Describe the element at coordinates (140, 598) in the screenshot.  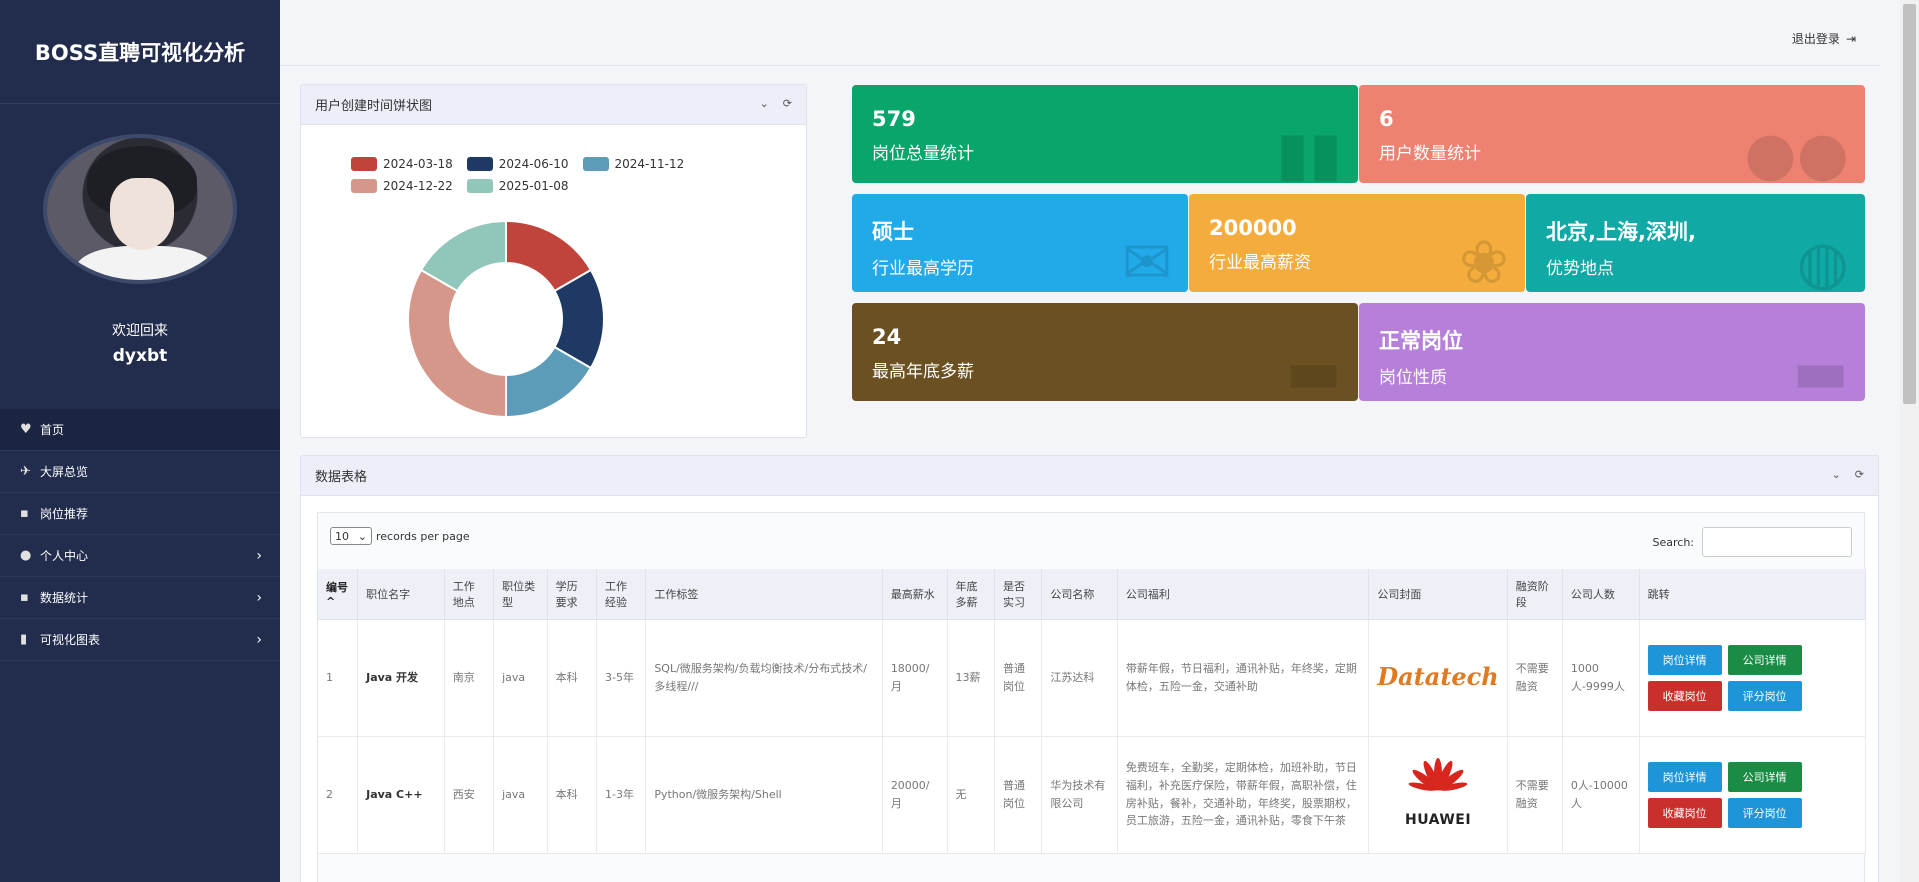
I see `sidebar-item-statistics: ▪ 数据统计 ›` at that location.